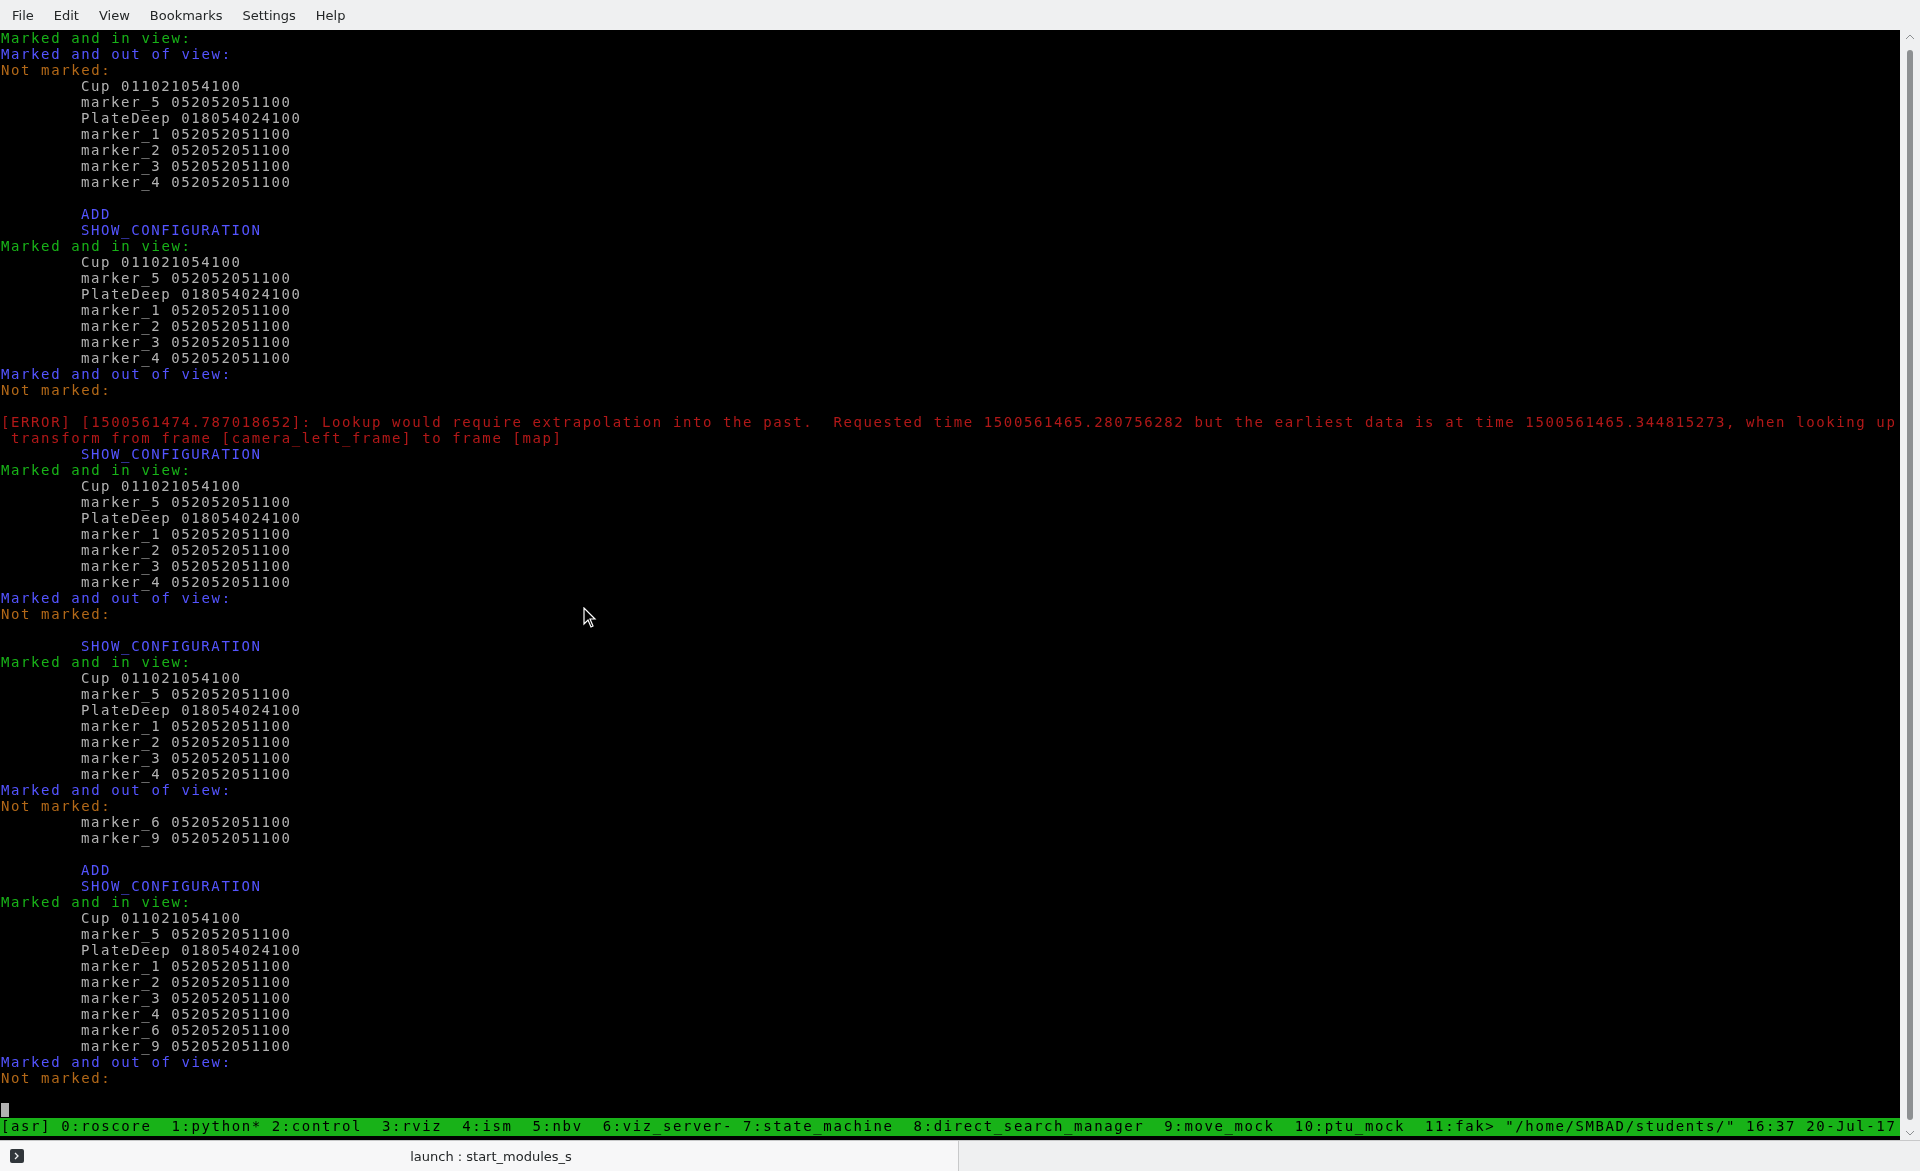 The width and height of the screenshot is (1920, 1171). Describe the element at coordinates (186, 15) in the screenshot. I see `menu-item: Bookmarks` at that location.